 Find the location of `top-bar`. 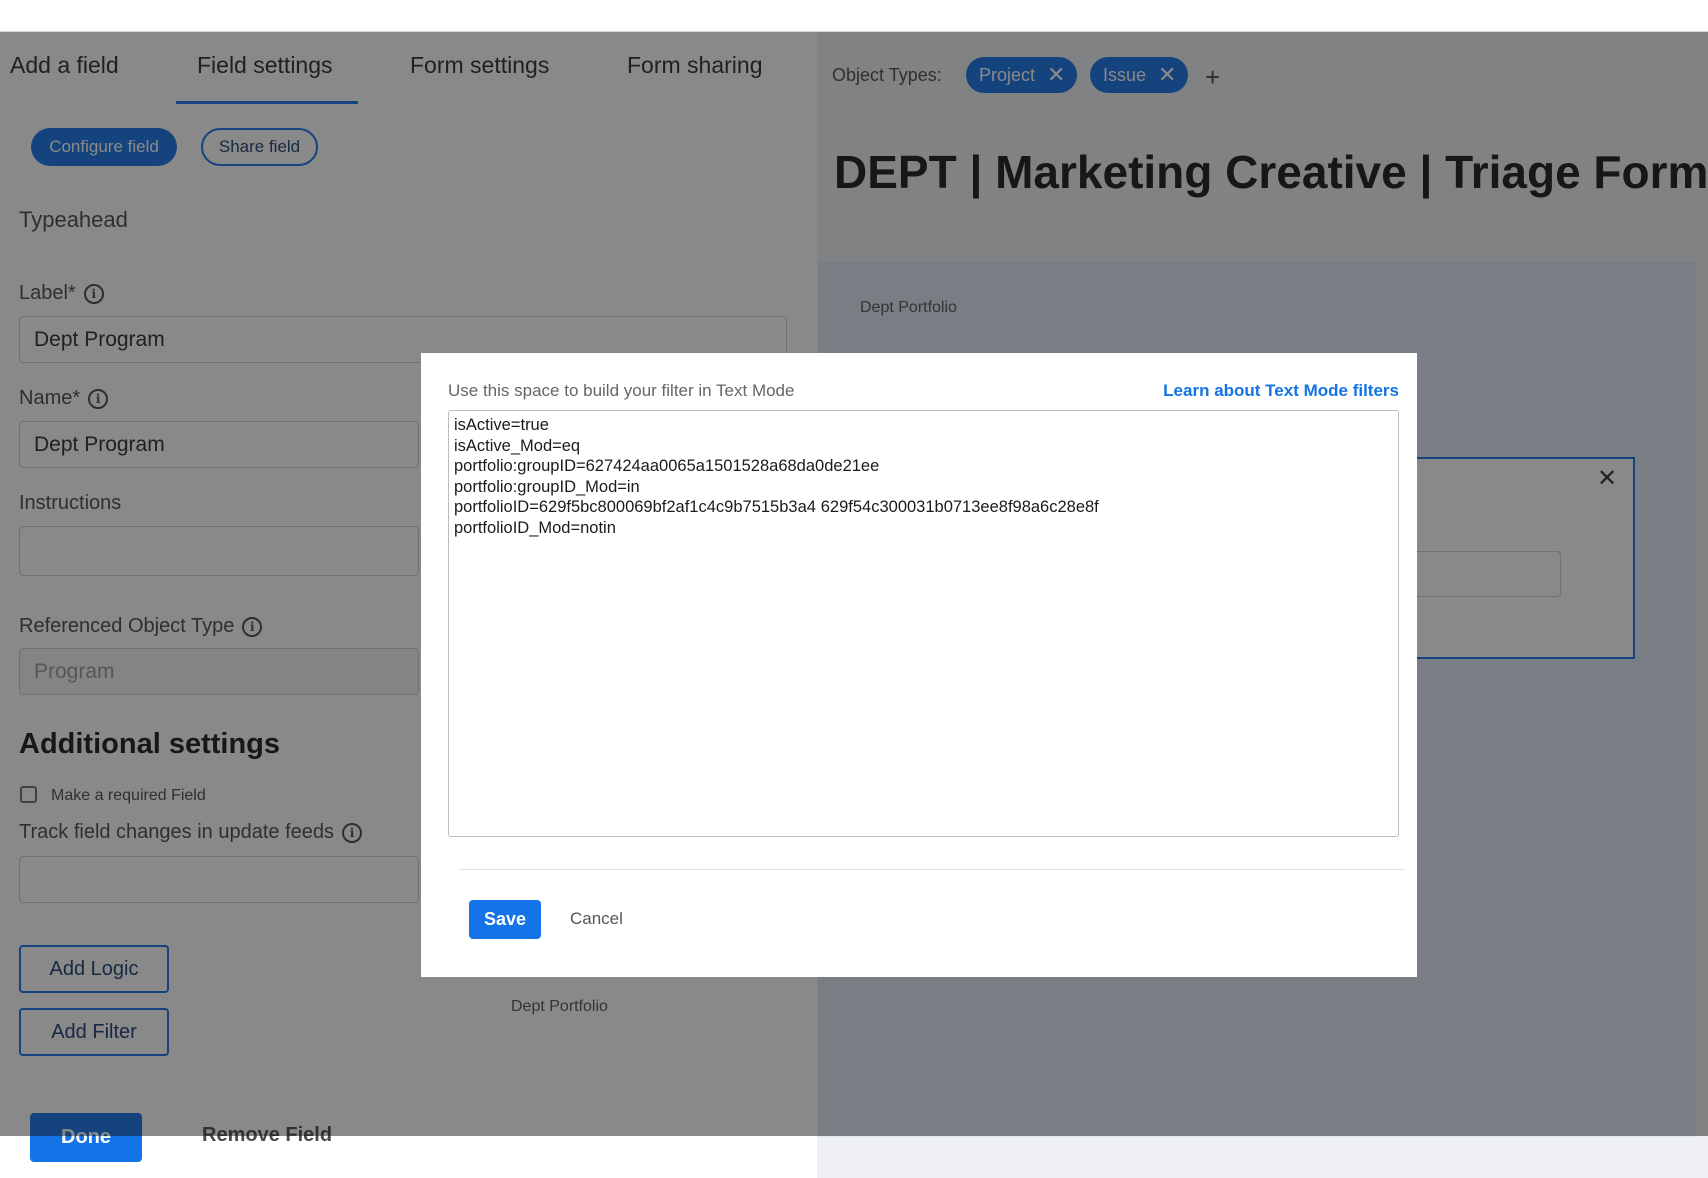

top-bar is located at coordinates (854, 16).